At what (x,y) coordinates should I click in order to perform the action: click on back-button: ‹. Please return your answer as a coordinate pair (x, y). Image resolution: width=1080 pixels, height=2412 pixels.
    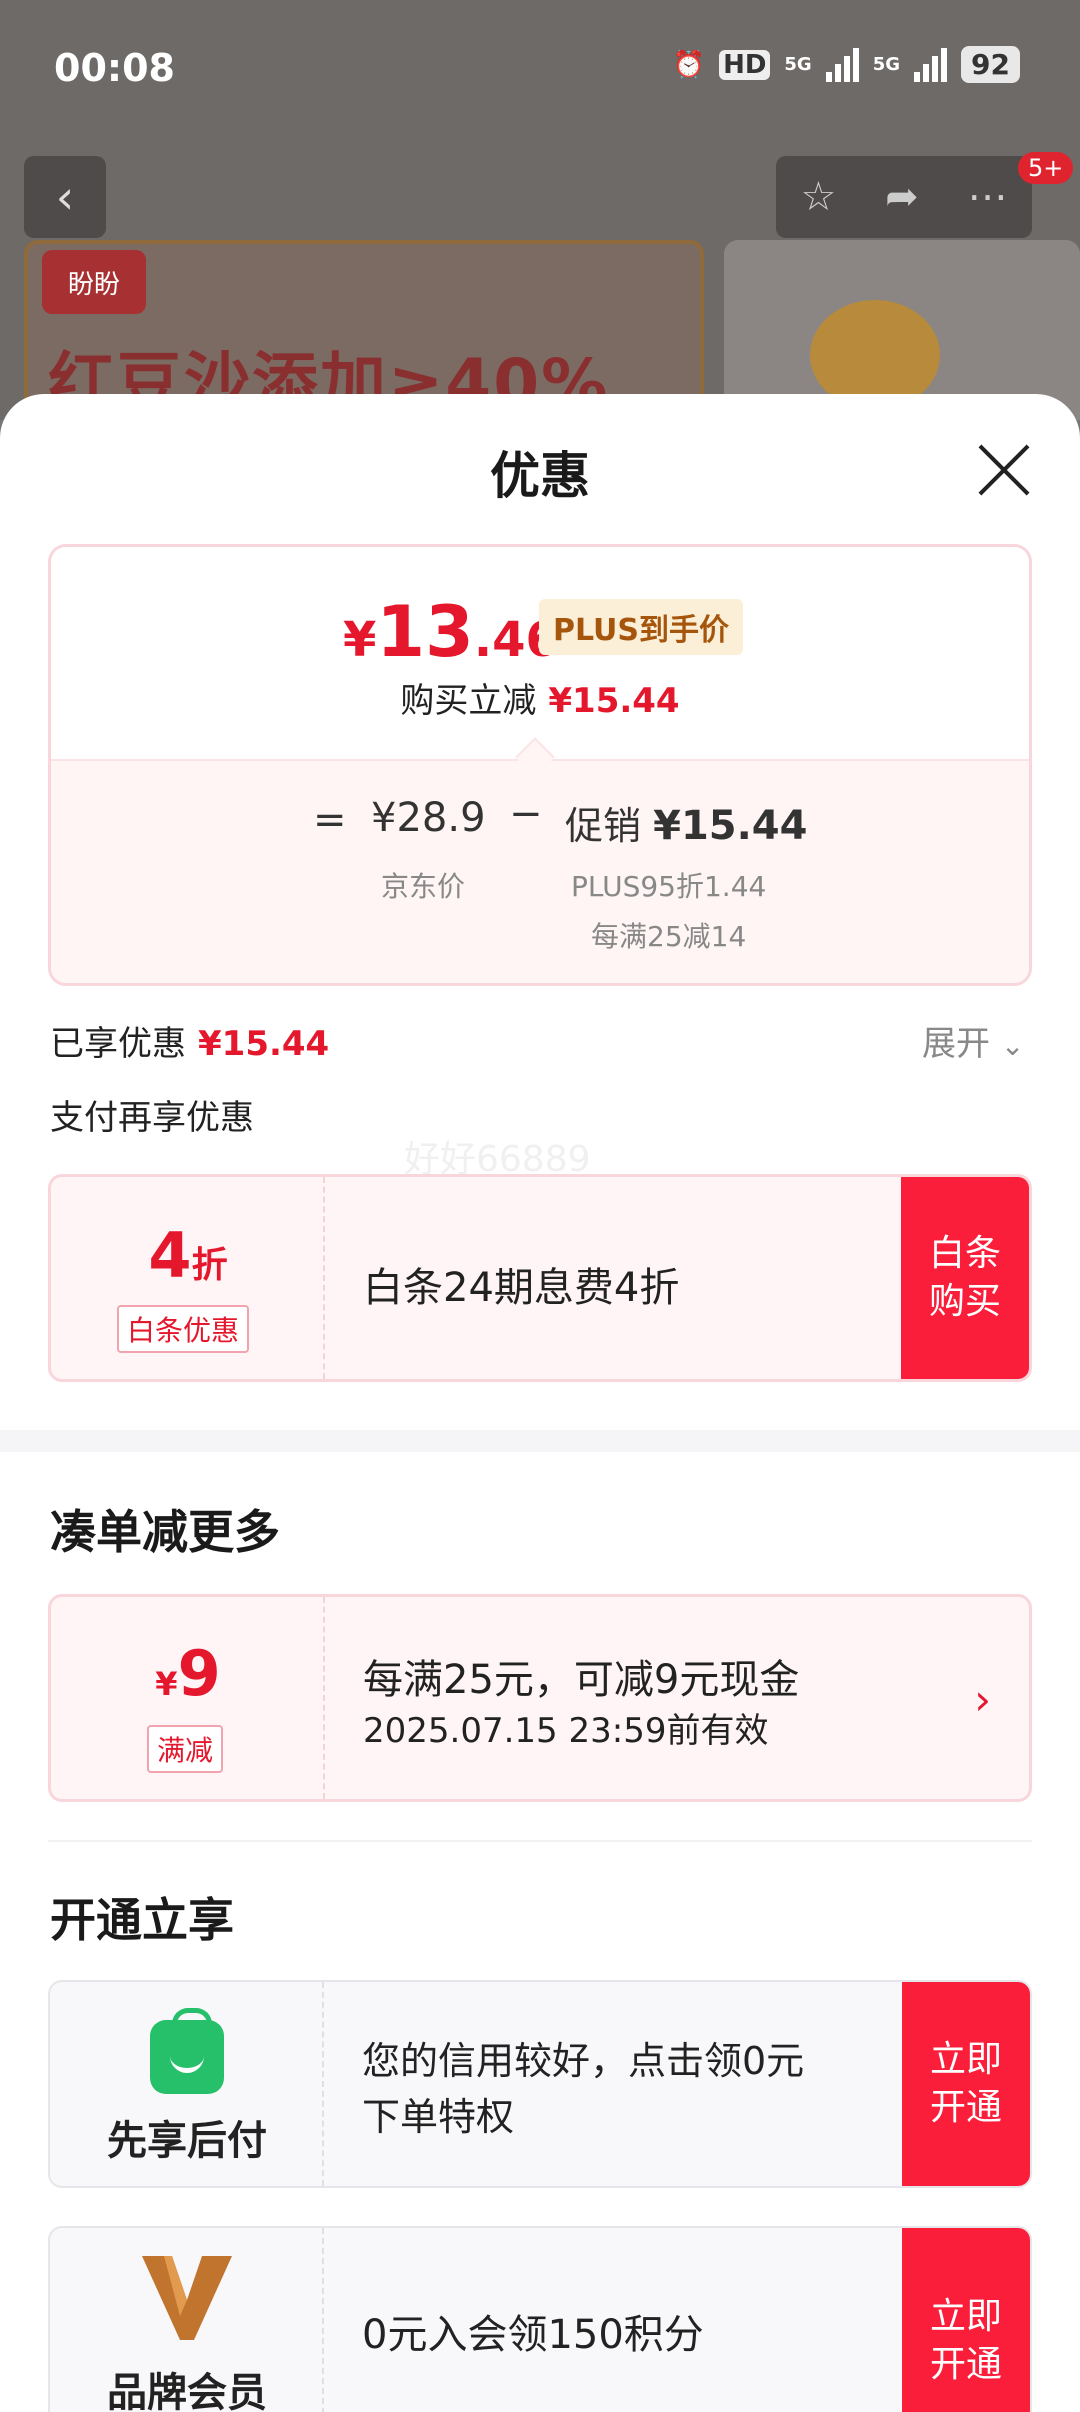
    Looking at the image, I should click on (65, 197).